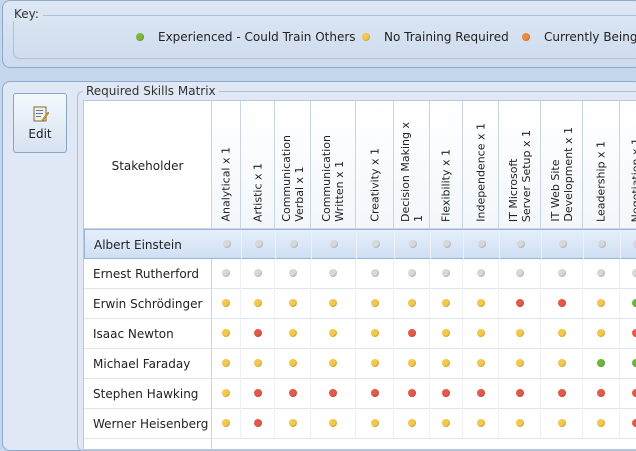 This screenshot has width=636, height=451. I want to click on skill-column-header: Analytical x 1, so click(226, 165).